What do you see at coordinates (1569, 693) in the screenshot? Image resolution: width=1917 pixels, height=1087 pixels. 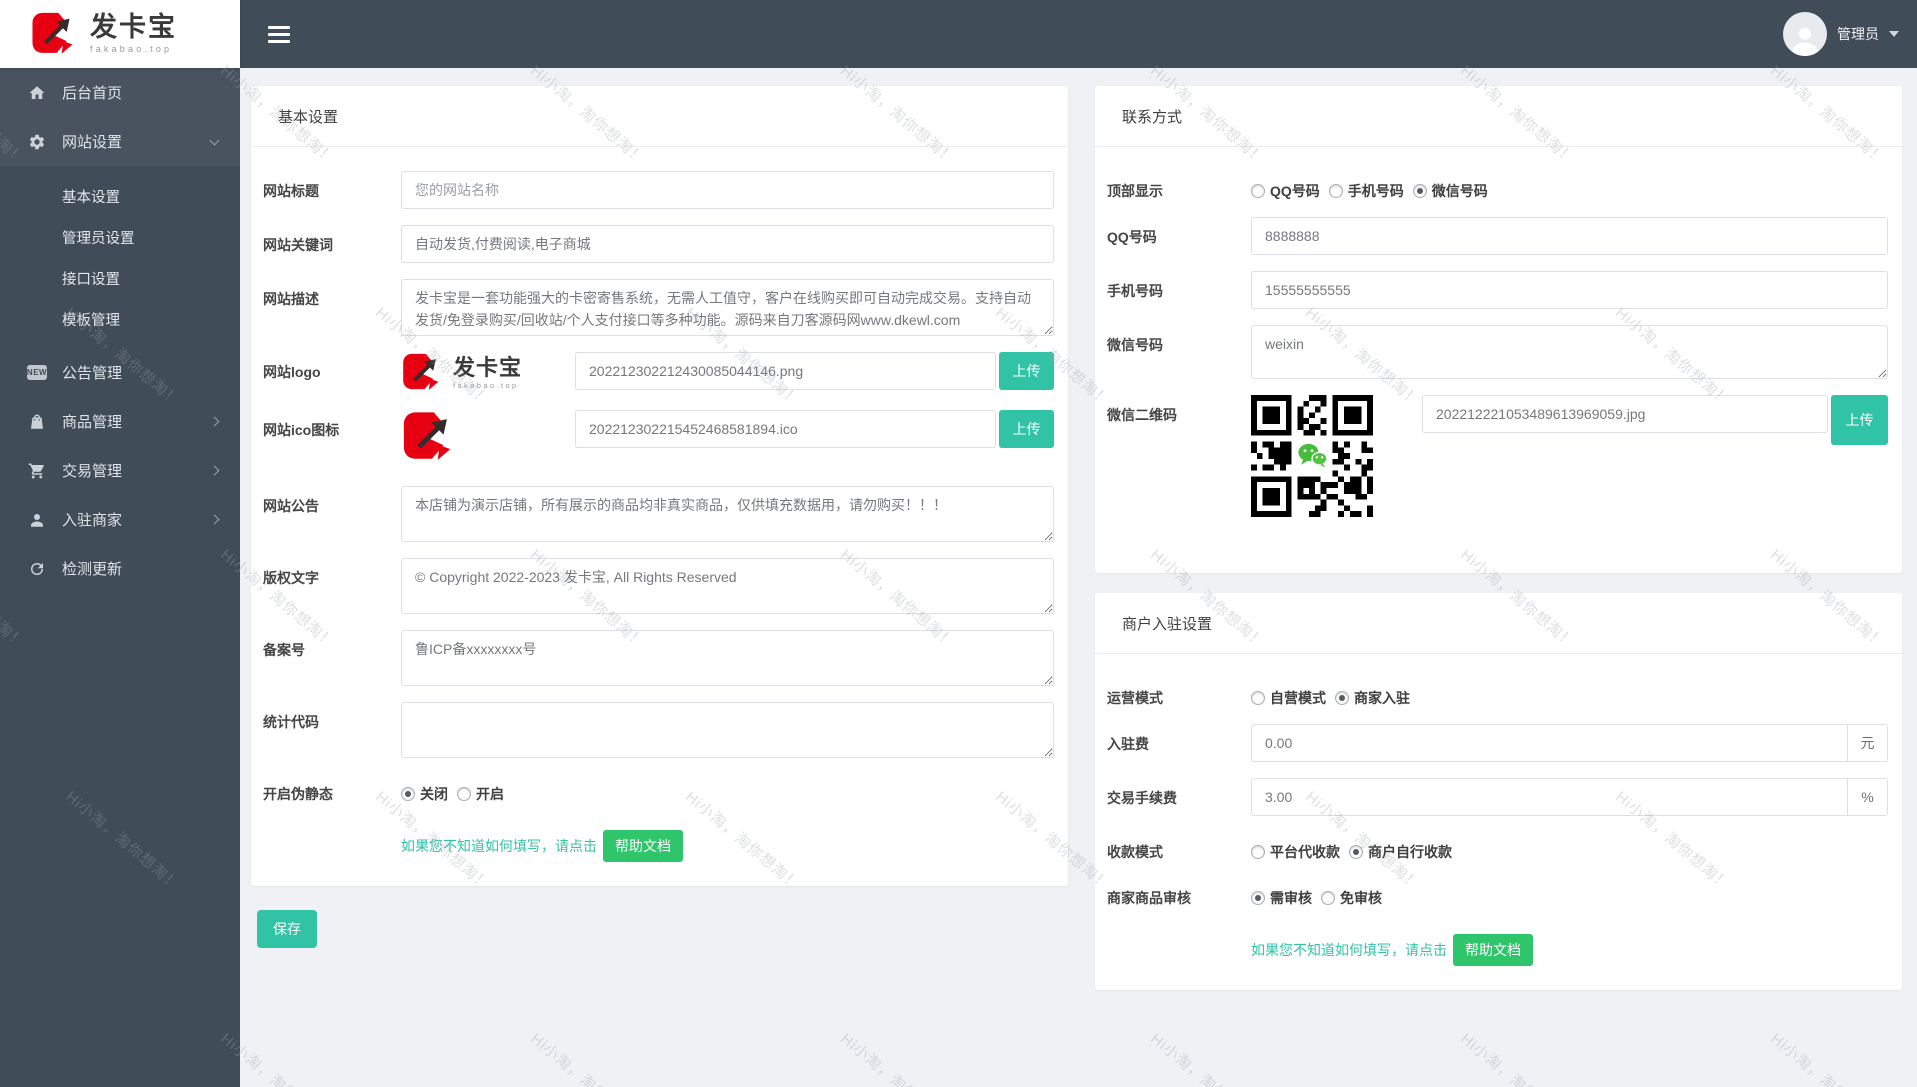 I see `operation-mode-radio-group: 自营模式 商家入驻` at bounding box center [1569, 693].